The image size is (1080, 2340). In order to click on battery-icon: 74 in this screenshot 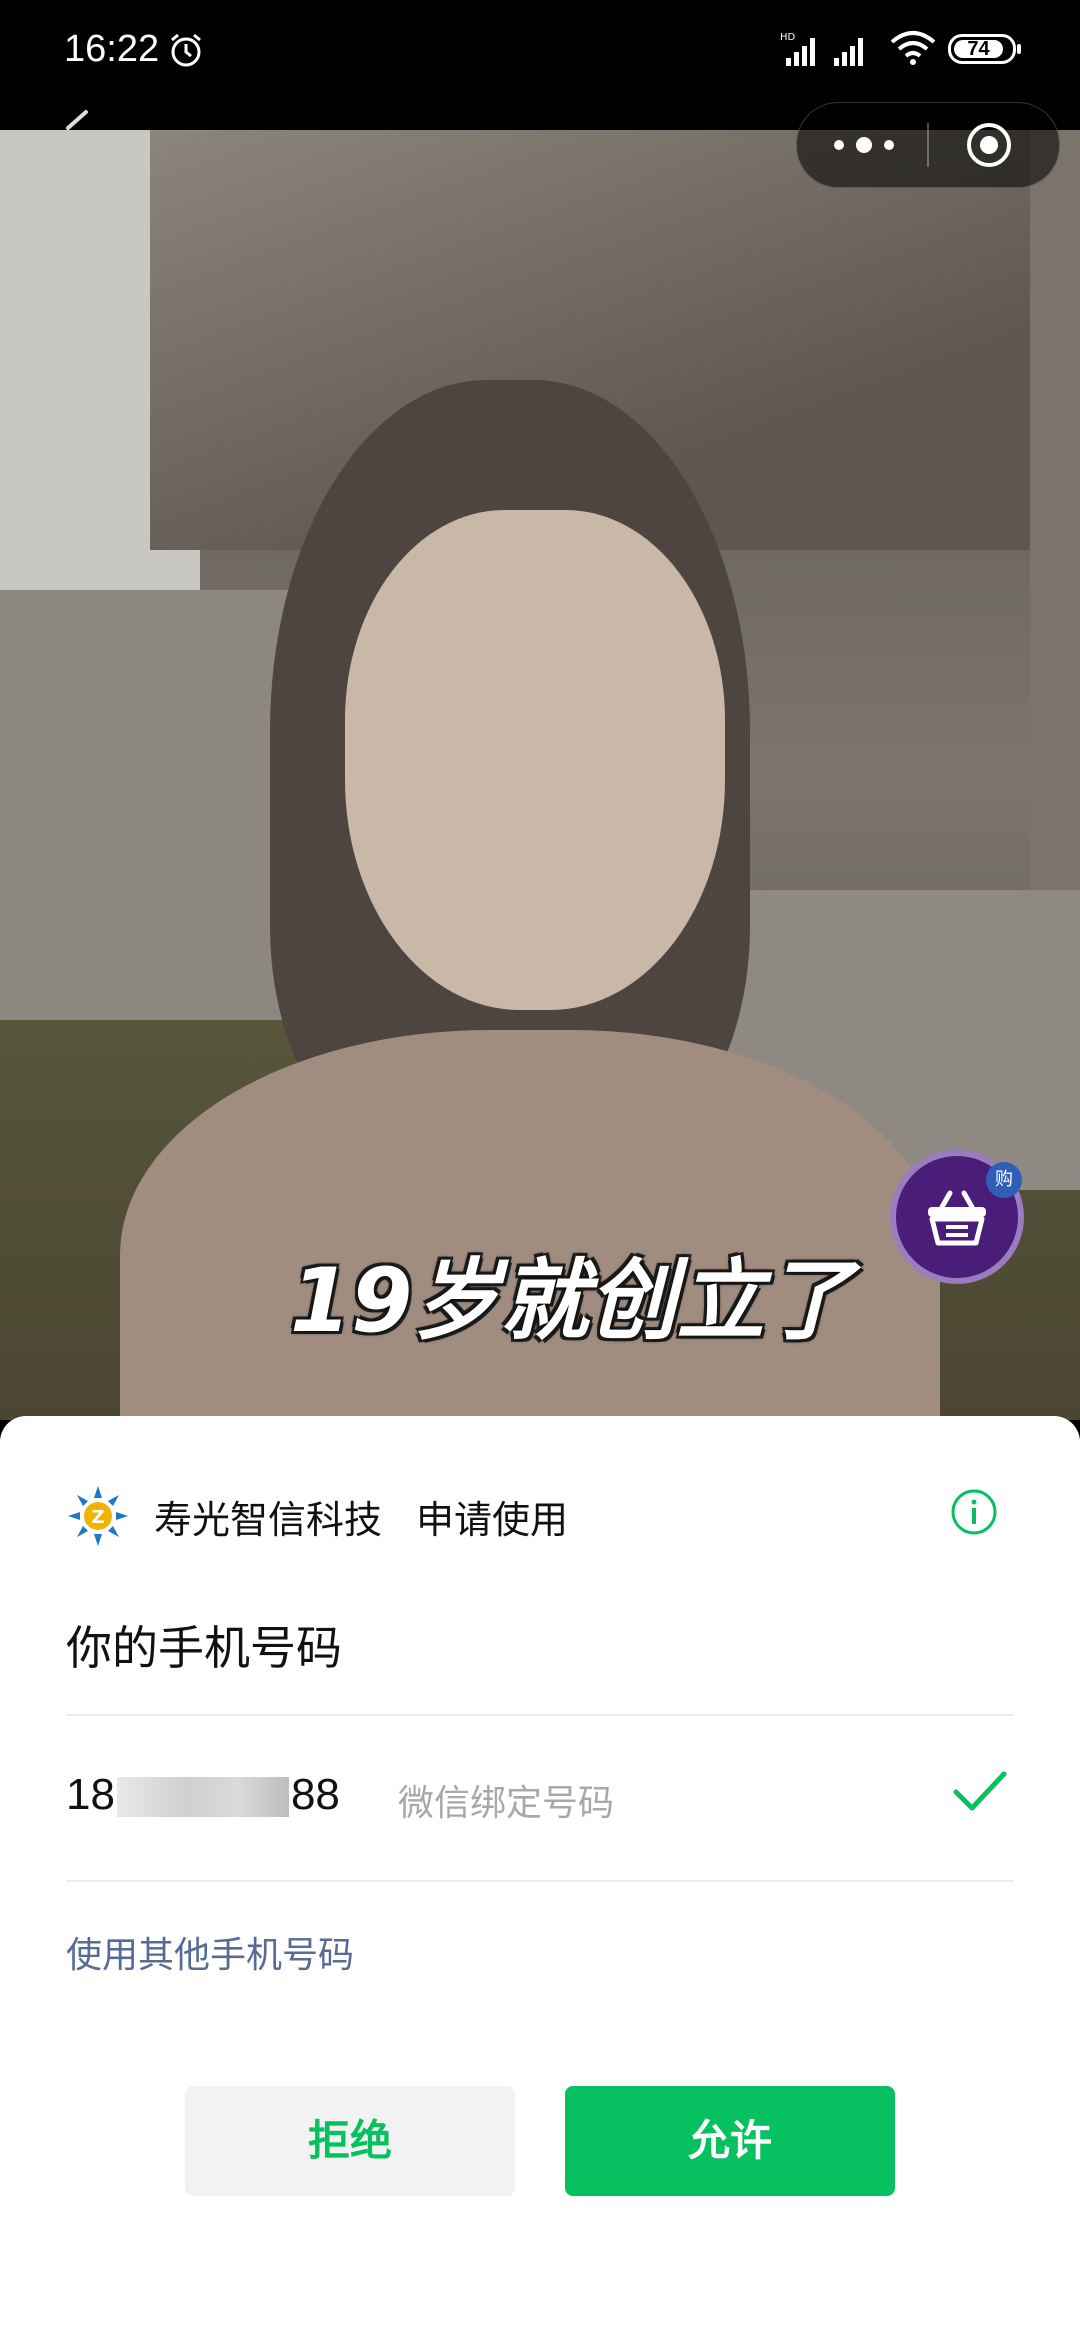, I will do `click(984, 49)`.